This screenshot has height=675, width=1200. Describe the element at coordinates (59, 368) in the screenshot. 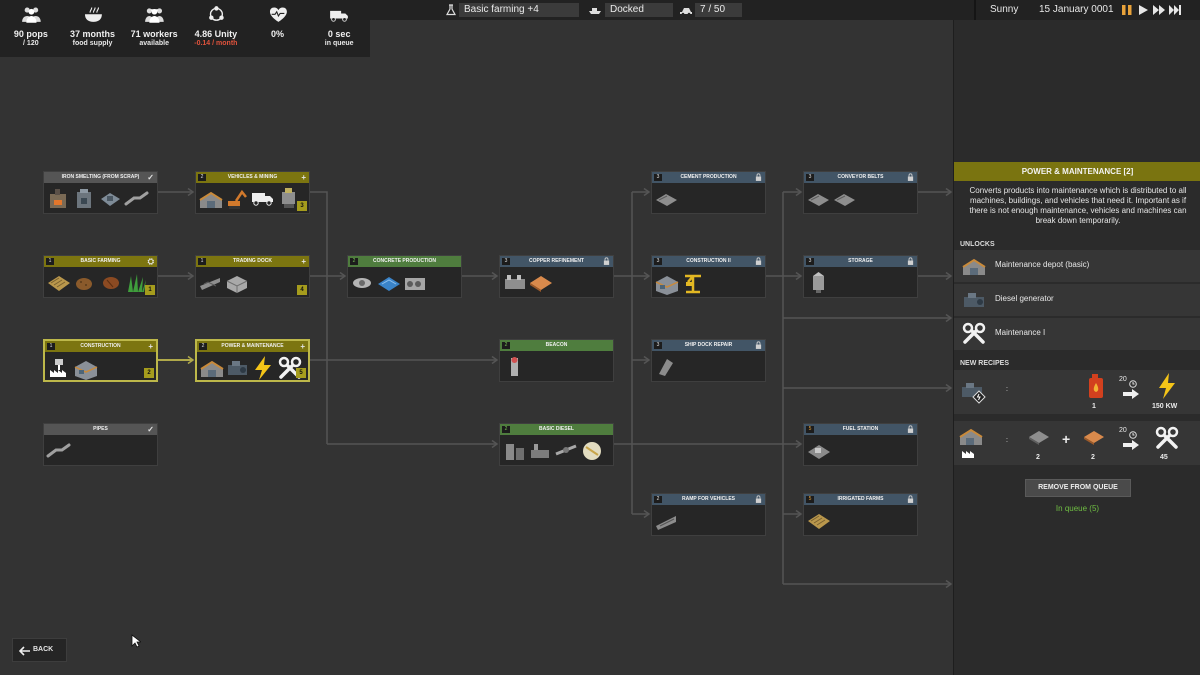

I see `construction-hand-icon` at that location.